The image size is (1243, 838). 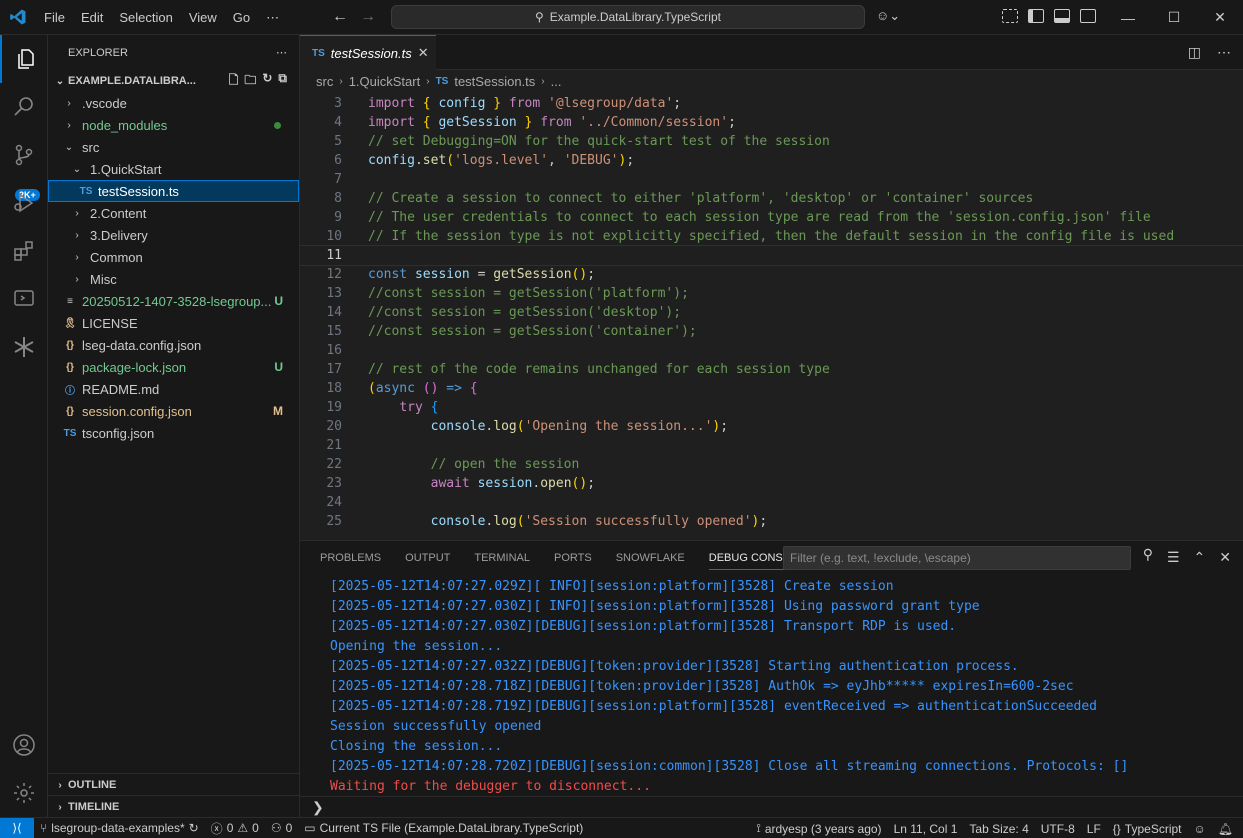 I want to click on git-blame-status: ⟟ ardyesp (3 years ago), so click(x=818, y=828).